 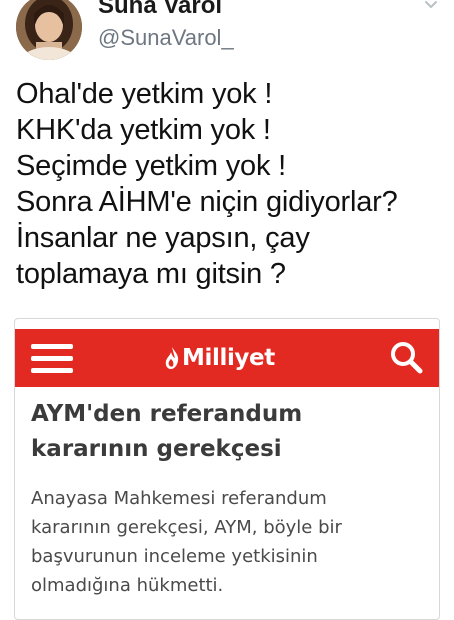 What do you see at coordinates (166, 38) in the screenshot?
I see `user-handle: @SunaVarol_` at bounding box center [166, 38].